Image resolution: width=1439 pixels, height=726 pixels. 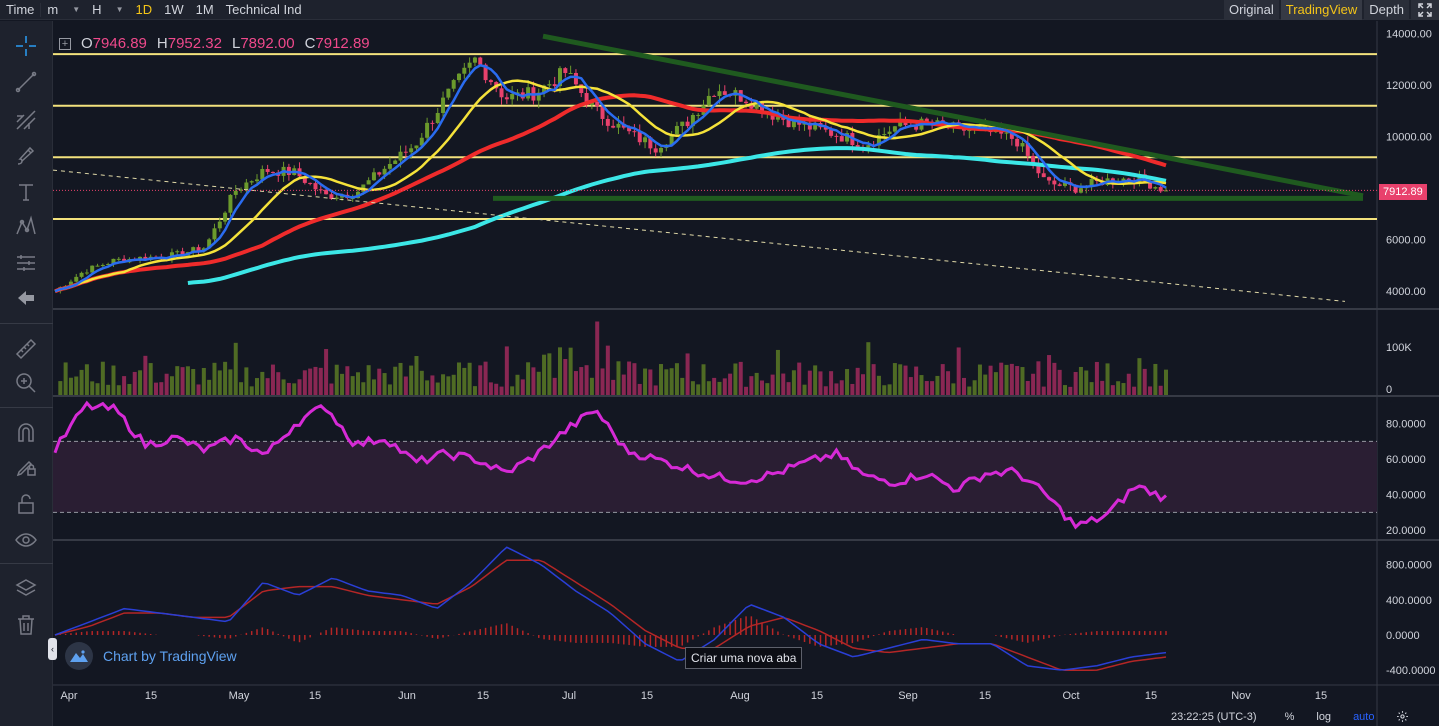 I want to click on zoom-icon, so click(x=26, y=383).